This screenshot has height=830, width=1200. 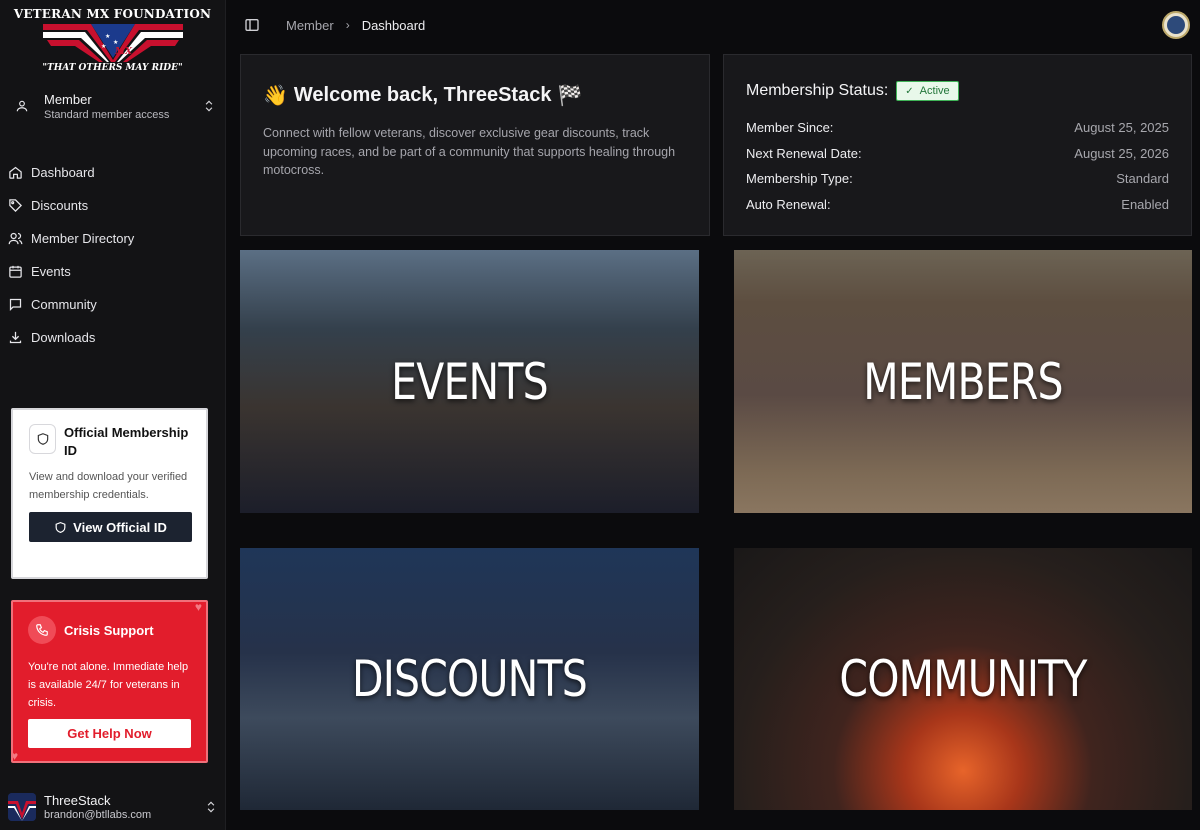 I want to click on discounts-tile: DISCOUNTS, so click(x=469, y=679).